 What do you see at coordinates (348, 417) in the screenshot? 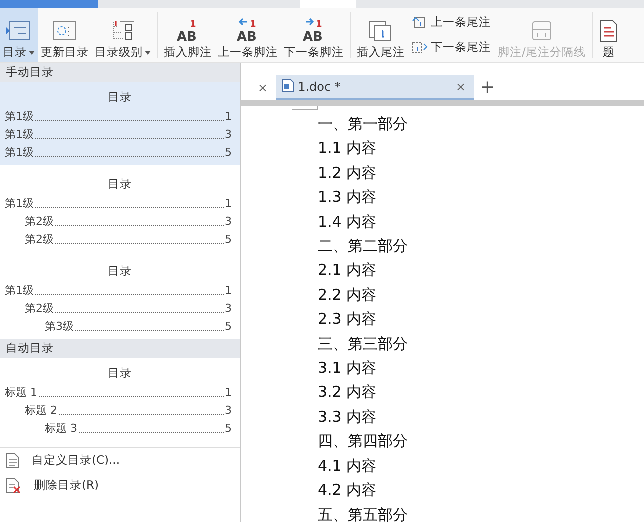
I see `document-text-line: 3.3 内容` at bounding box center [348, 417].